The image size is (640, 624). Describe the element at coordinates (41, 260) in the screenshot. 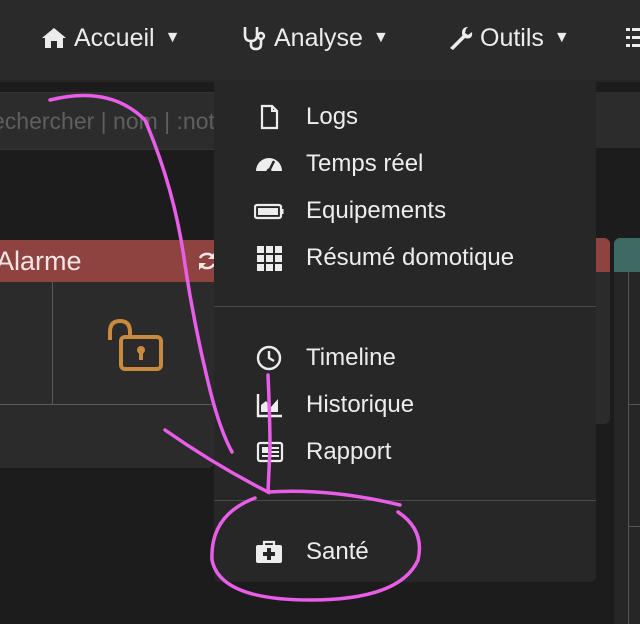

I see `alarm-widget-title: Alarme` at that location.